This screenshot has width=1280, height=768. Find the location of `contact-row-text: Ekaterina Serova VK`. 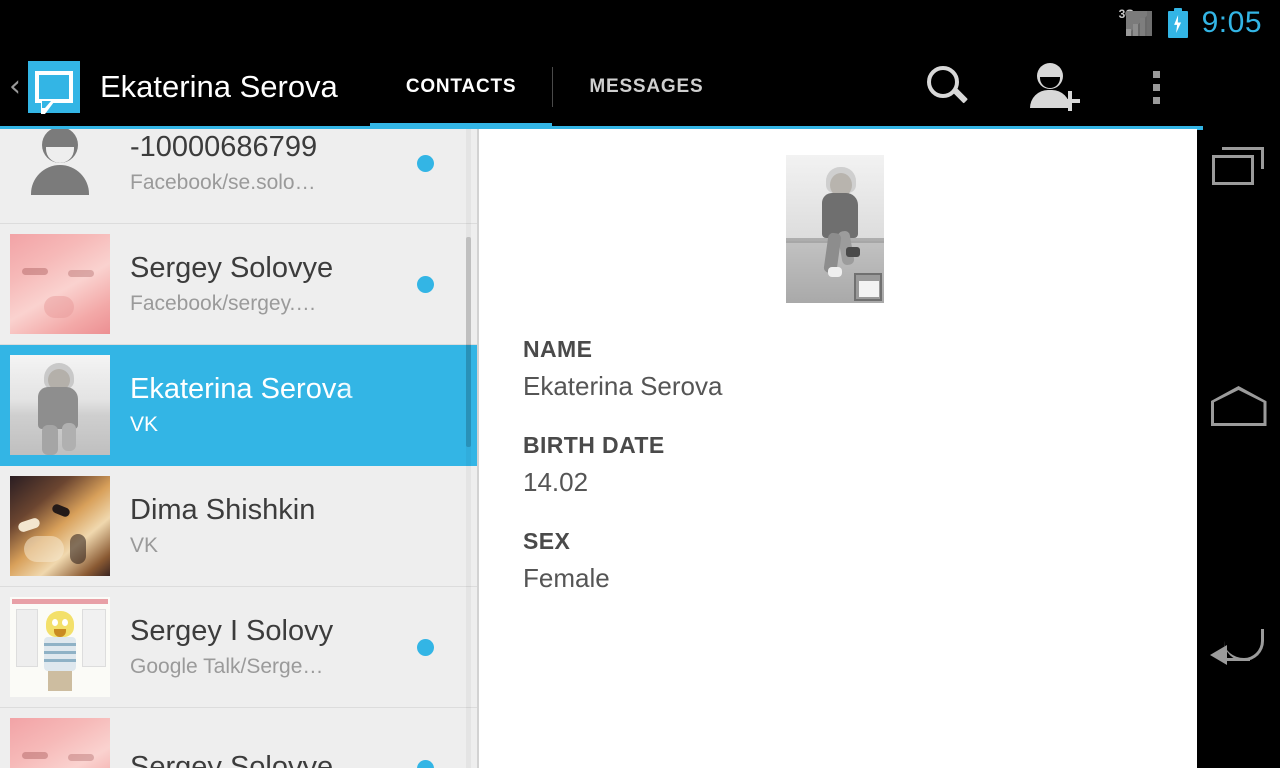

contact-row-text: Ekaterina Serova VK is located at coordinates (270, 405).